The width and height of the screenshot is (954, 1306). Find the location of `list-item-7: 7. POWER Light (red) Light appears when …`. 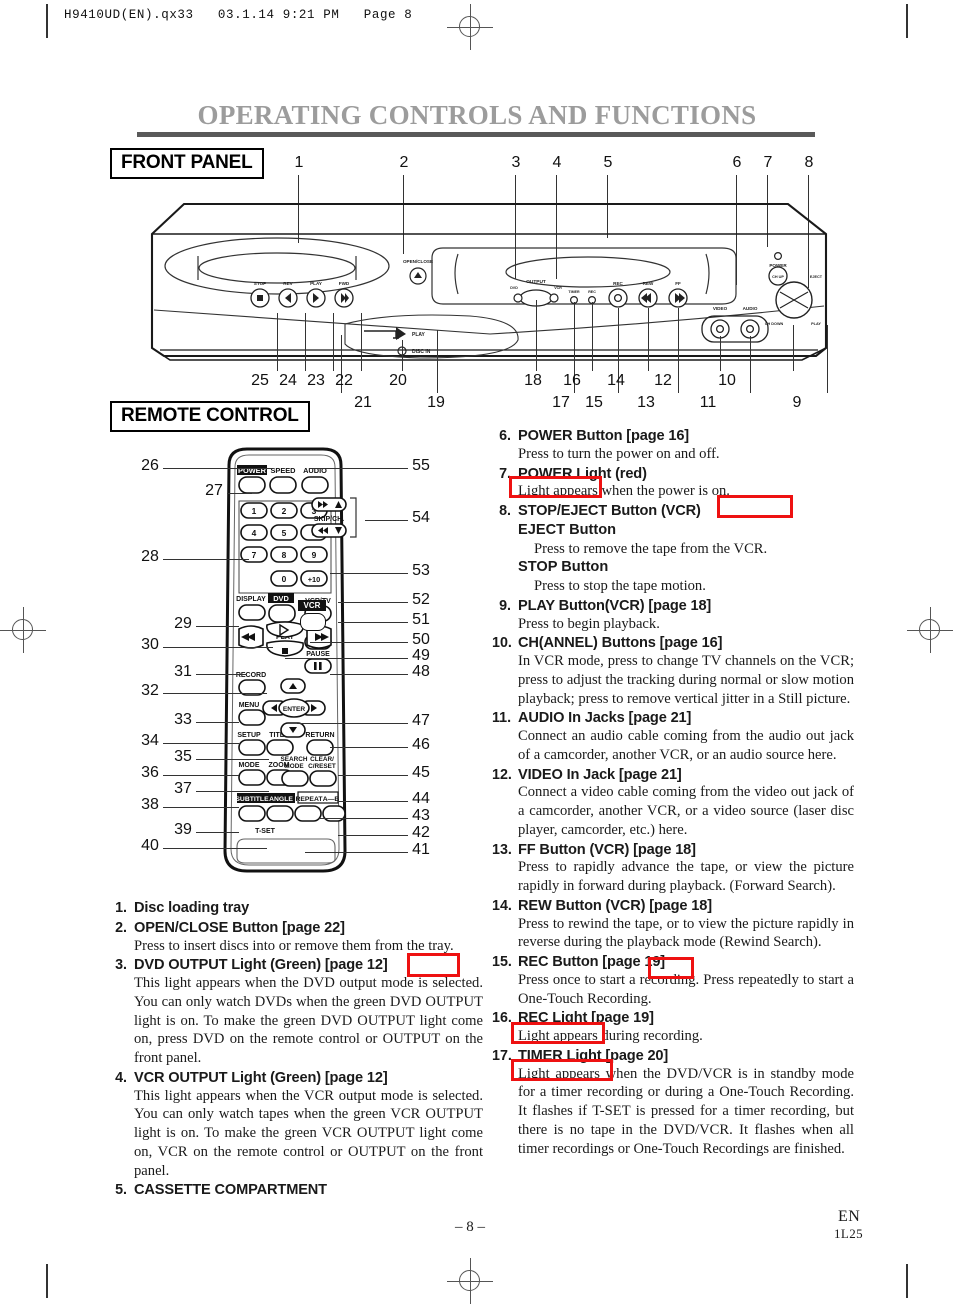

list-item-7: 7. POWER Light (red) Light appears when … is located at coordinates (673, 483).